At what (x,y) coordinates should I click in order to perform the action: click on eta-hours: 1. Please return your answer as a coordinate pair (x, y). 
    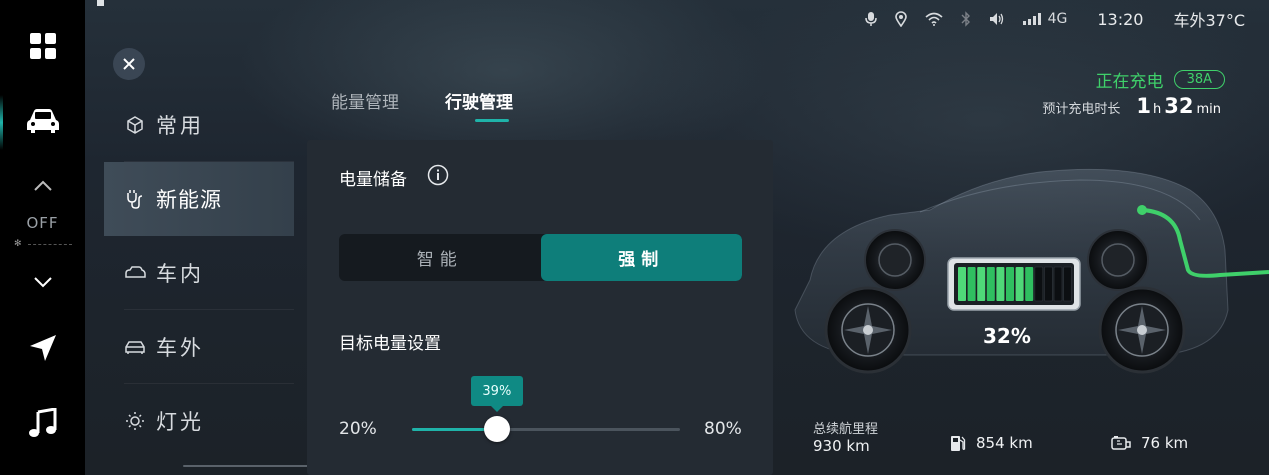
    Looking at the image, I should click on (1143, 106).